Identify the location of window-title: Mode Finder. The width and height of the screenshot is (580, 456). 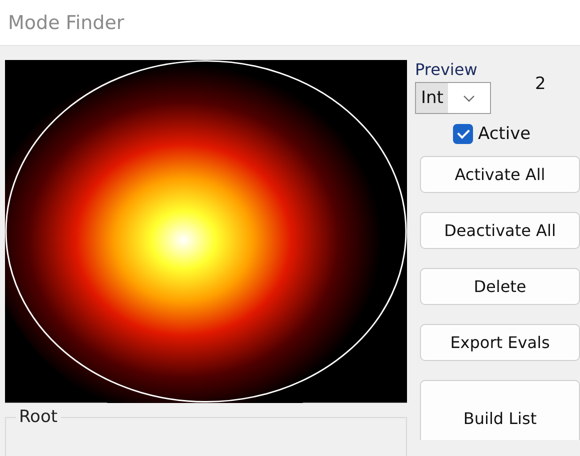
(66, 23).